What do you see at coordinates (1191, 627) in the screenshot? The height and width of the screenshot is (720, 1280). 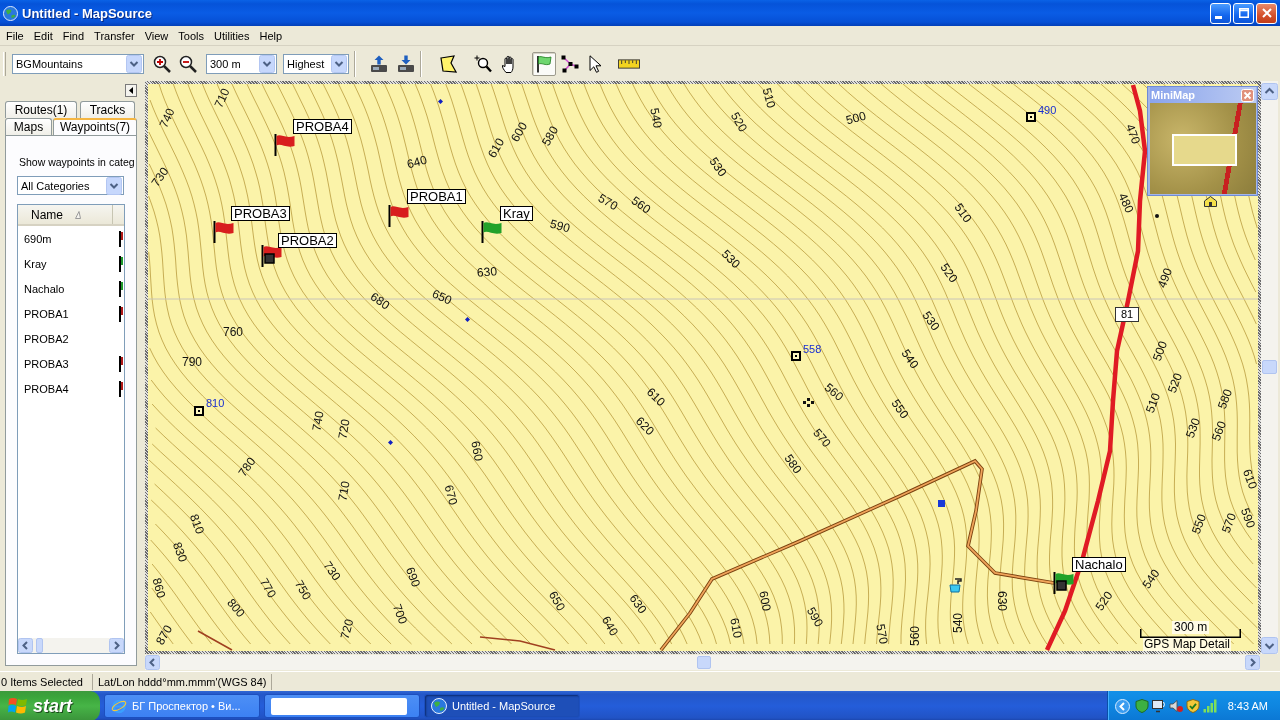 I see `scale-label: 300 m` at bounding box center [1191, 627].